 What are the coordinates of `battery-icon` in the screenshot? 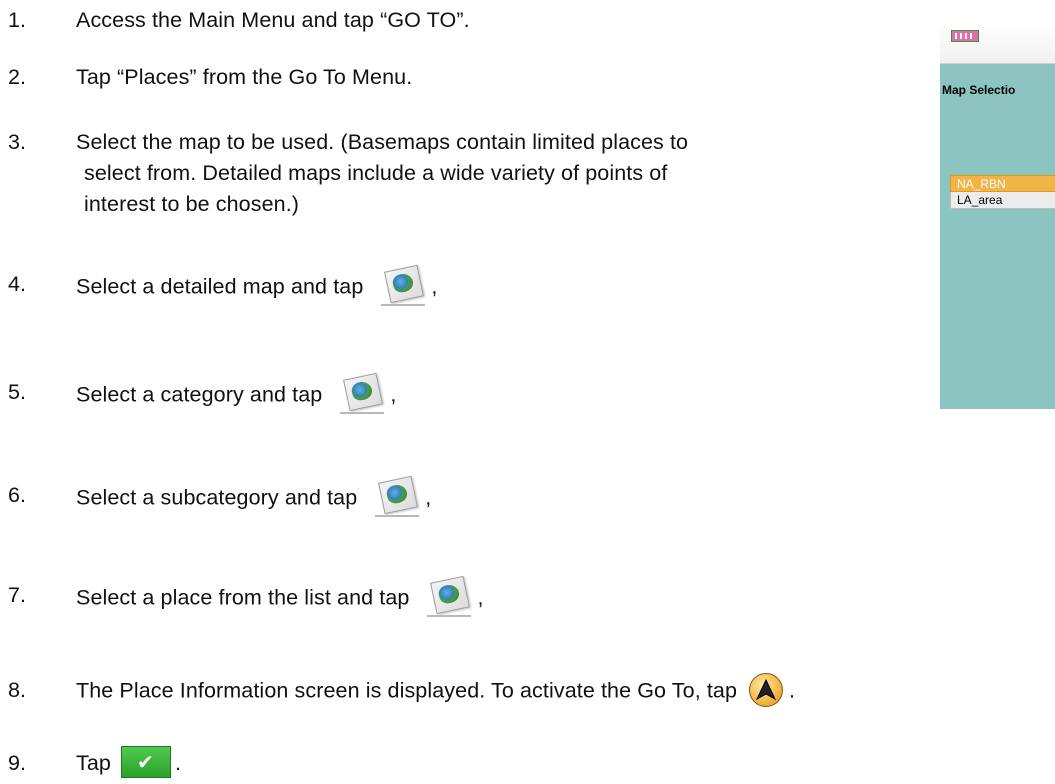 It's located at (965, 36).